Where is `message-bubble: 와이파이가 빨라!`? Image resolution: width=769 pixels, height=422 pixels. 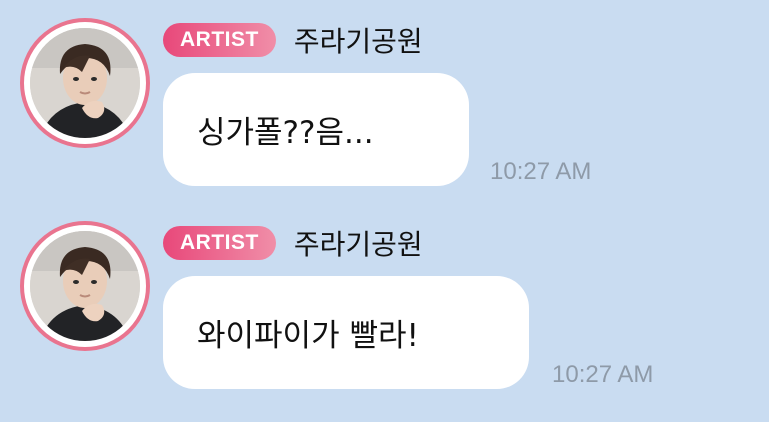
message-bubble: 와이파이가 빨라! is located at coordinates (346, 332).